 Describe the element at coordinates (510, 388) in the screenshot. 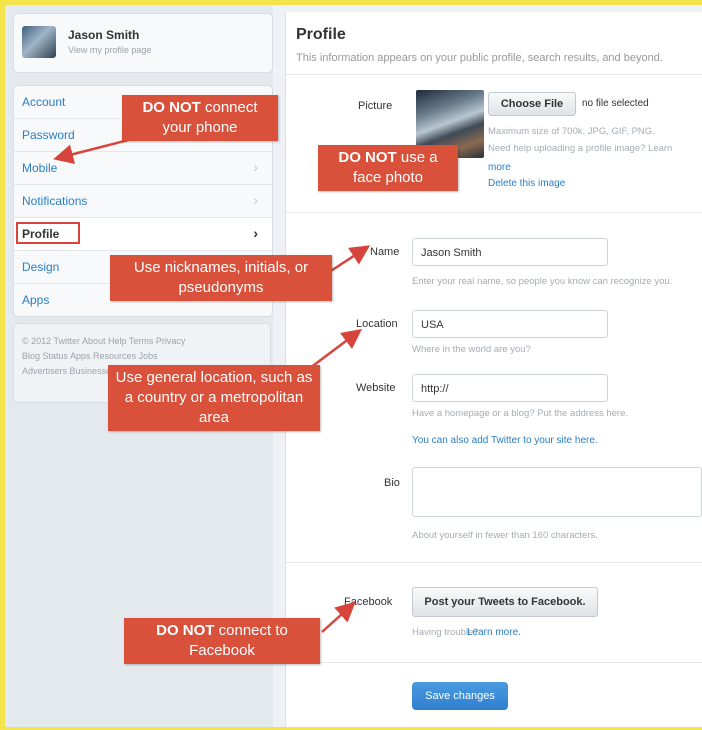

I see `website-field: http://` at that location.